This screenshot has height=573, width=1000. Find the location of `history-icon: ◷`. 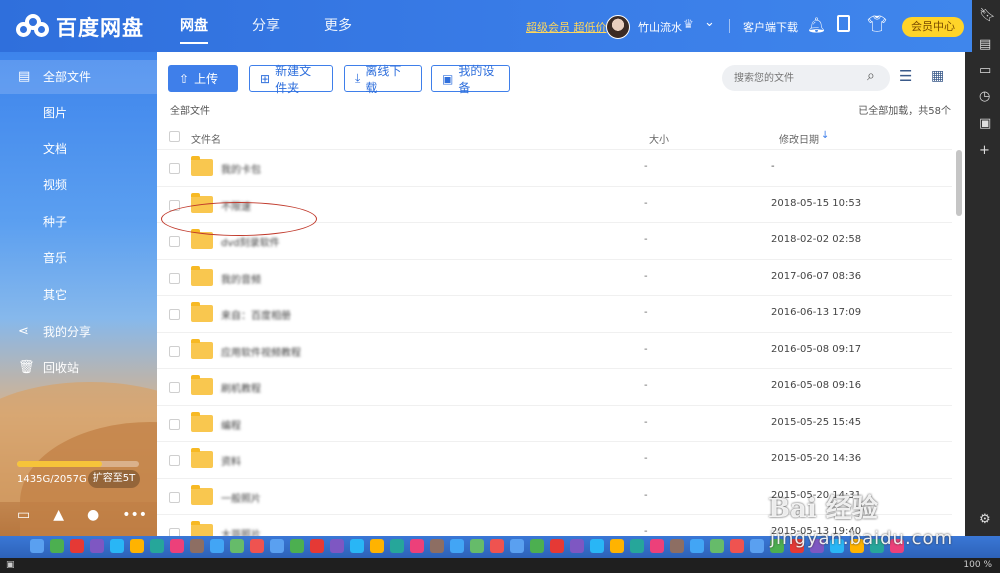

history-icon: ◷ is located at coordinates (984, 96).